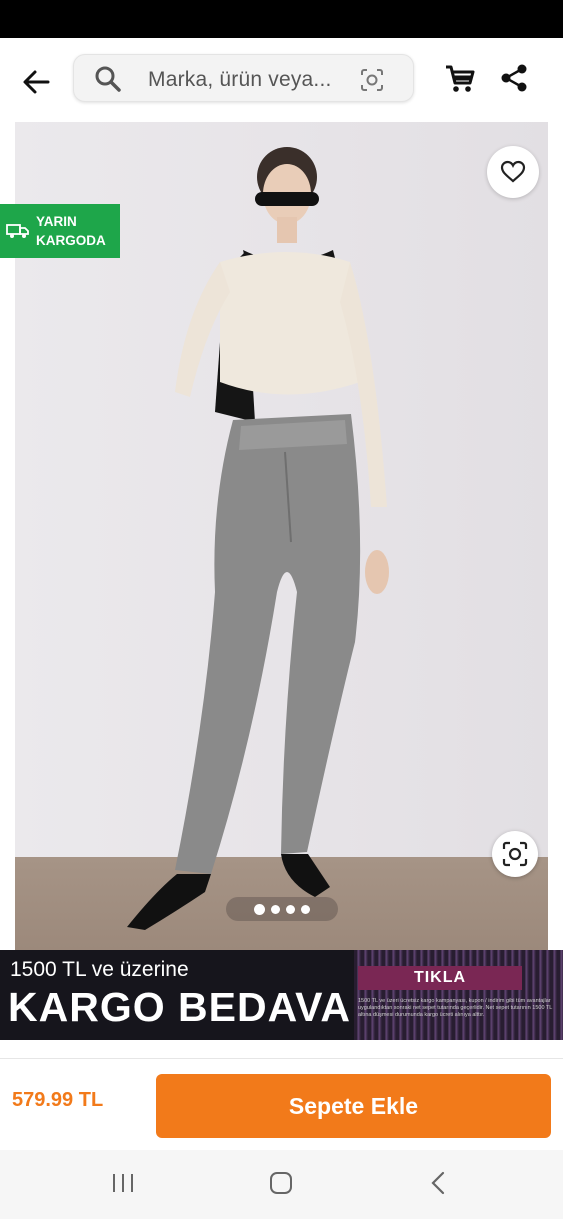  I want to click on back-arrow-icon, so click(36, 82).